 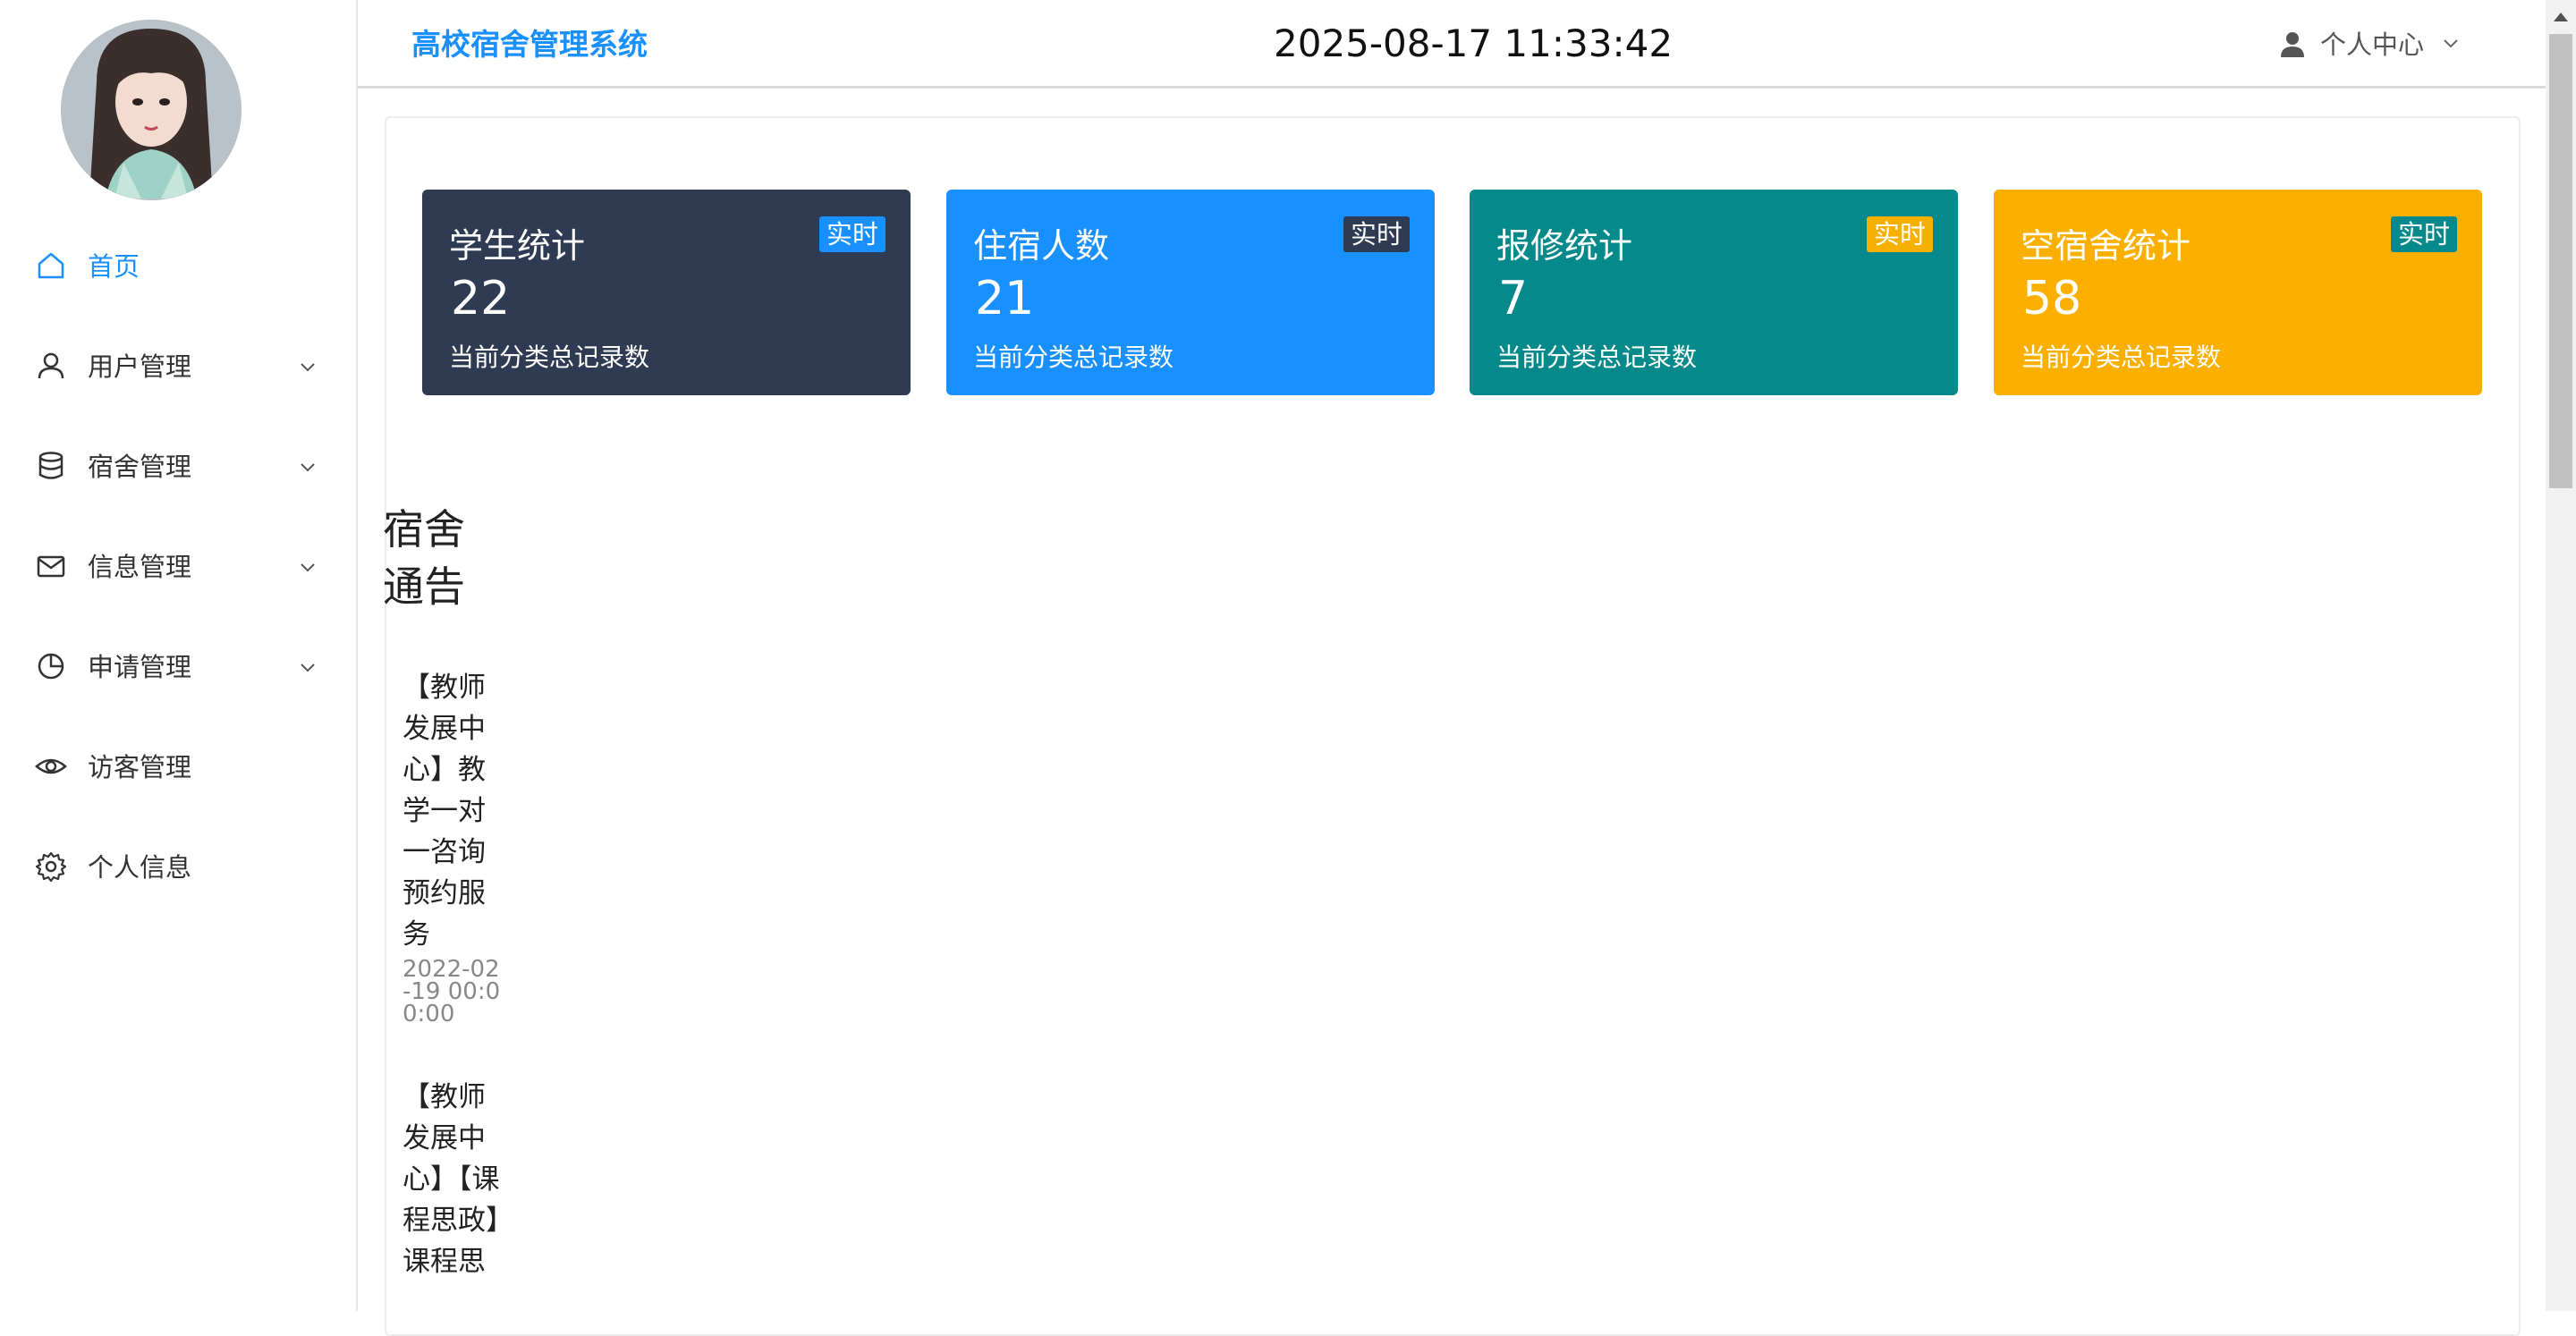 I want to click on sidebar-item-label: 首页, so click(x=114, y=266).